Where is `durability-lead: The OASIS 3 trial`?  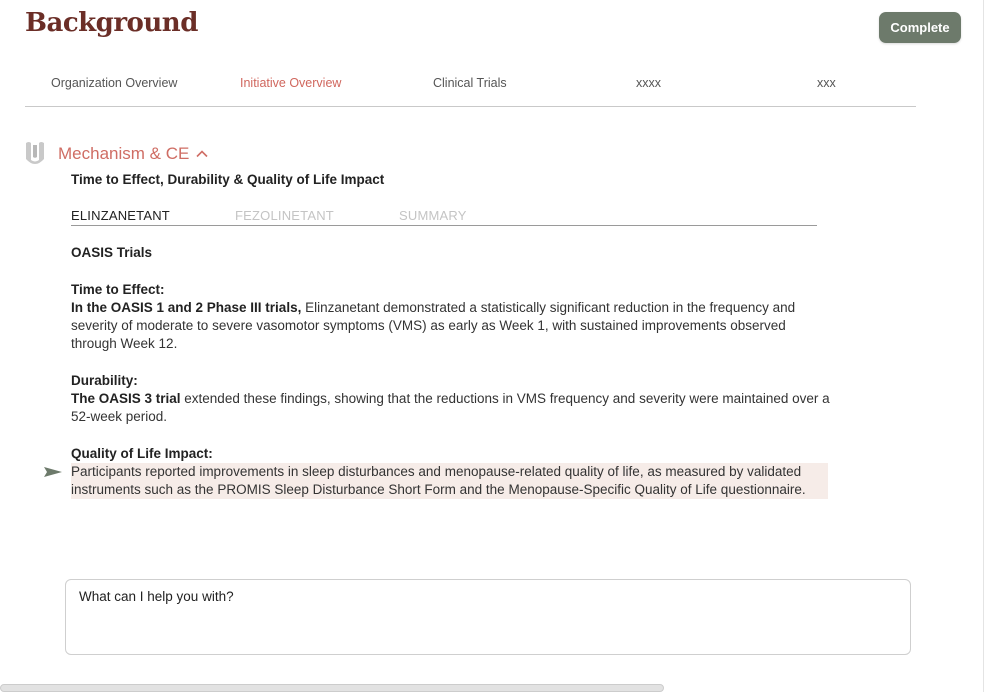 durability-lead: The OASIS 3 trial is located at coordinates (126, 398).